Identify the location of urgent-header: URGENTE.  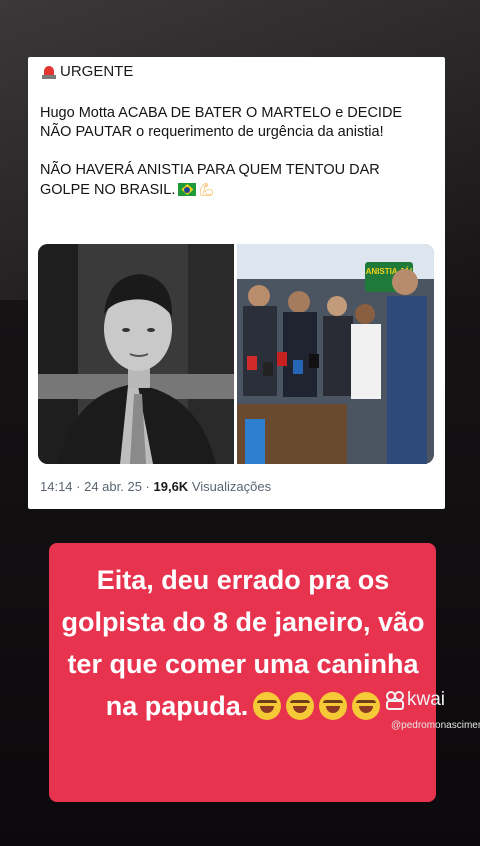
(87, 71).